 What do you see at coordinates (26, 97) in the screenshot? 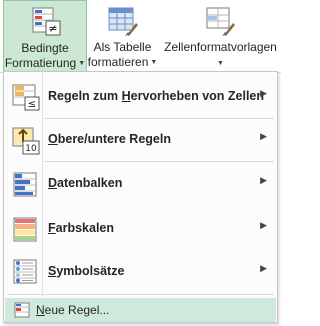
I see `highlight-cells-icon: ≤` at bounding box center [26, 97].